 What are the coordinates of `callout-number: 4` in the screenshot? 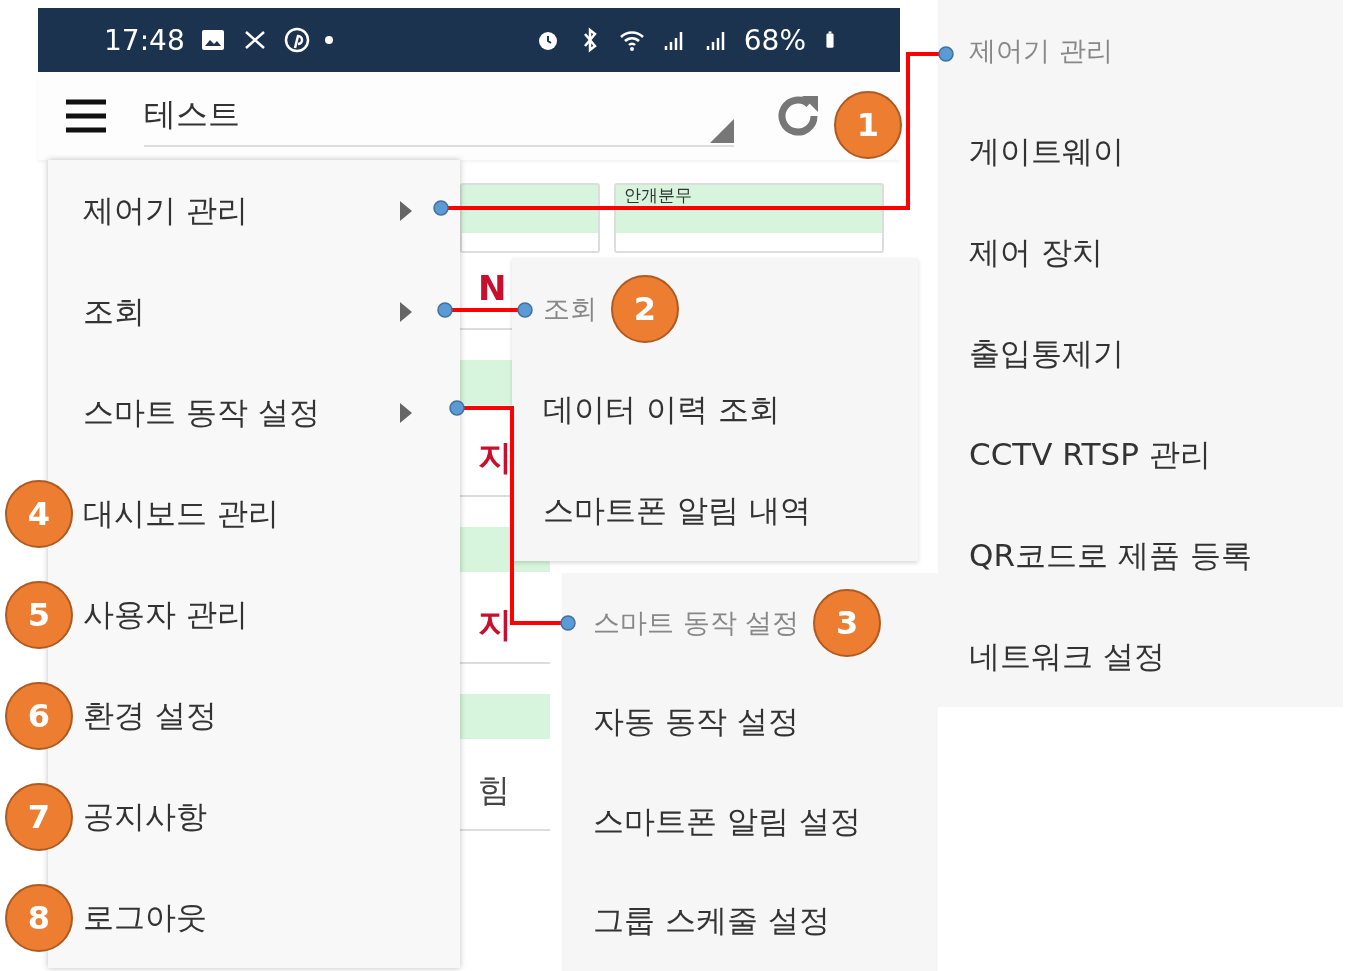 It's located at (39, 513).